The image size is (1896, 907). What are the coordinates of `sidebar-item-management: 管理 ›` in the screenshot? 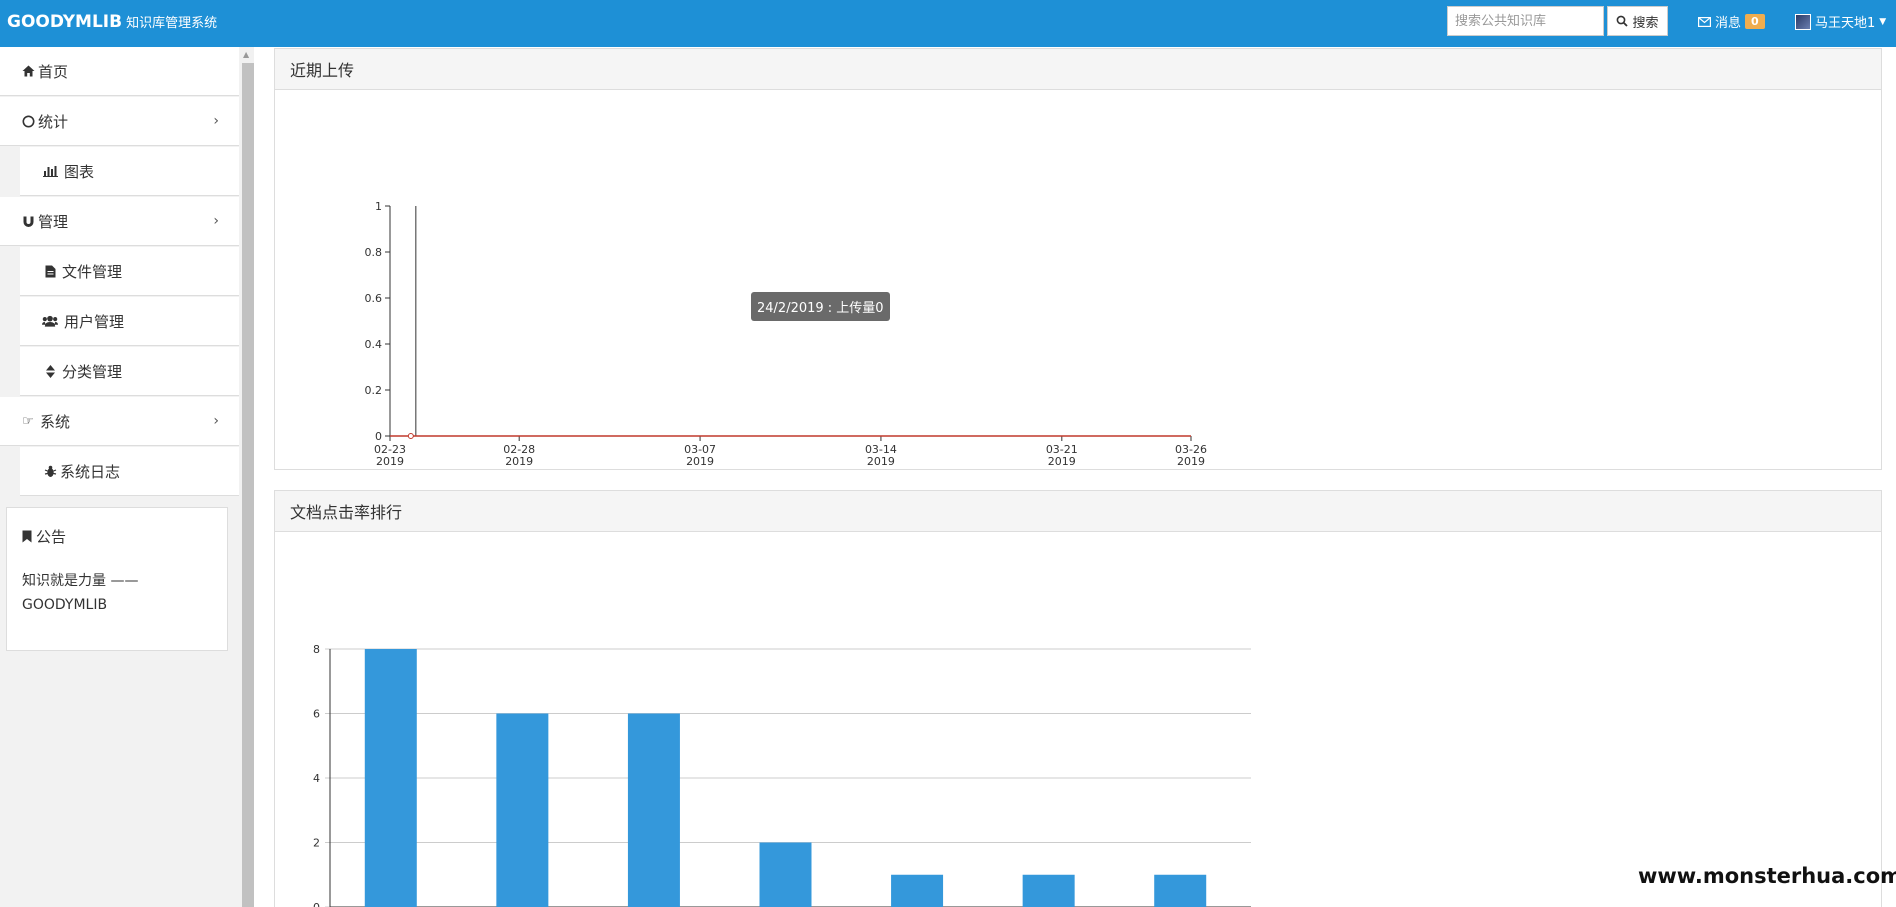 It's located at (119, 221).